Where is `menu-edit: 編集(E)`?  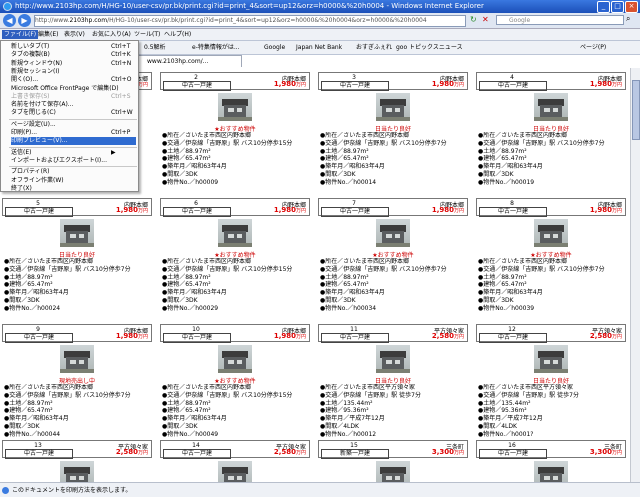
menu-edit: 編集(E) is located at coordinates (48, 34).